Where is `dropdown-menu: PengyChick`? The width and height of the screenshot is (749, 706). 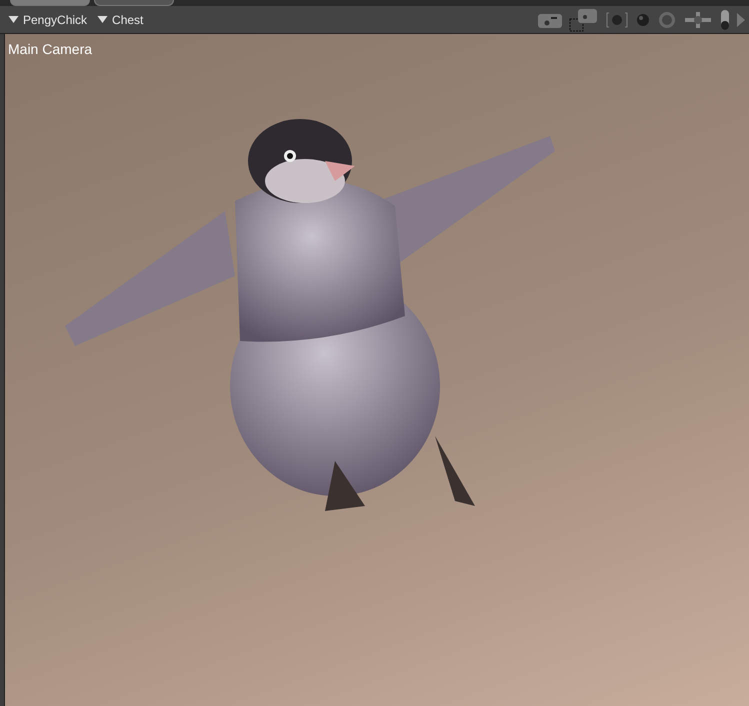
dropdown-menu: PengyChick is located at coordinates (48, 19).